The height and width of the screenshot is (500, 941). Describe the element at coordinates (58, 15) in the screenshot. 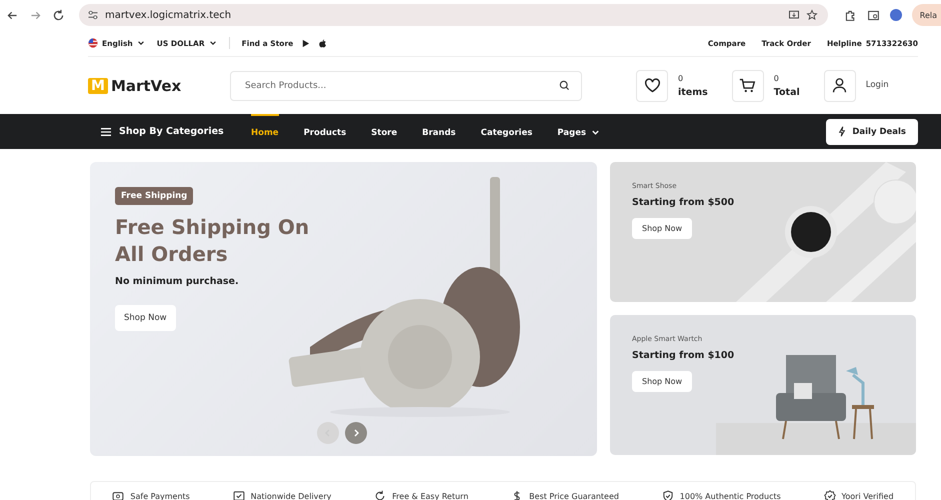

I see `reload-icon` at that location.